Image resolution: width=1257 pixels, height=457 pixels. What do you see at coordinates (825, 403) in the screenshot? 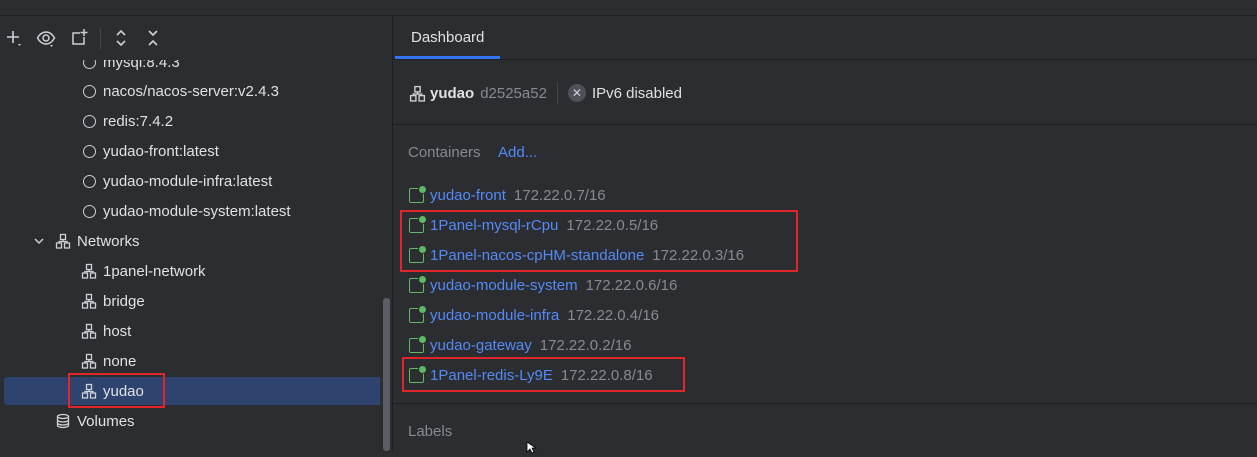
I see `section-divider` at bounding box center [825, 403].